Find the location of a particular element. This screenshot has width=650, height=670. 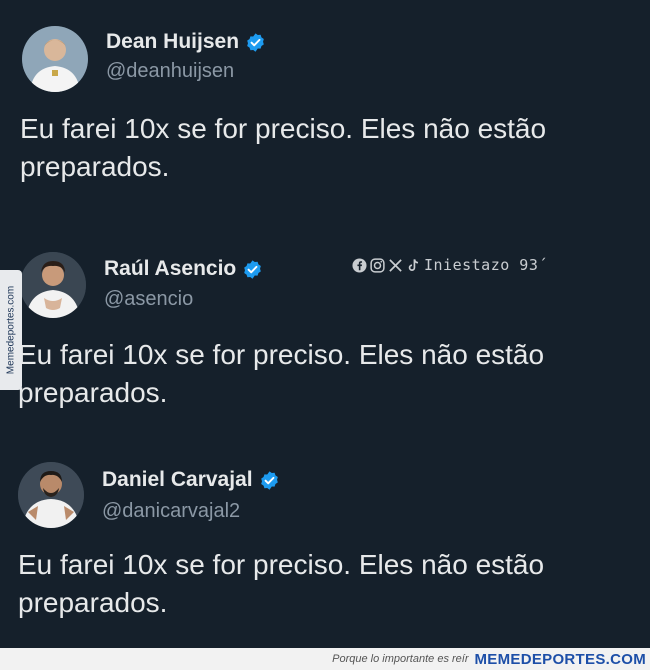

watermark-text: Iniestazo 93´ is located at coordinates (486, 265).